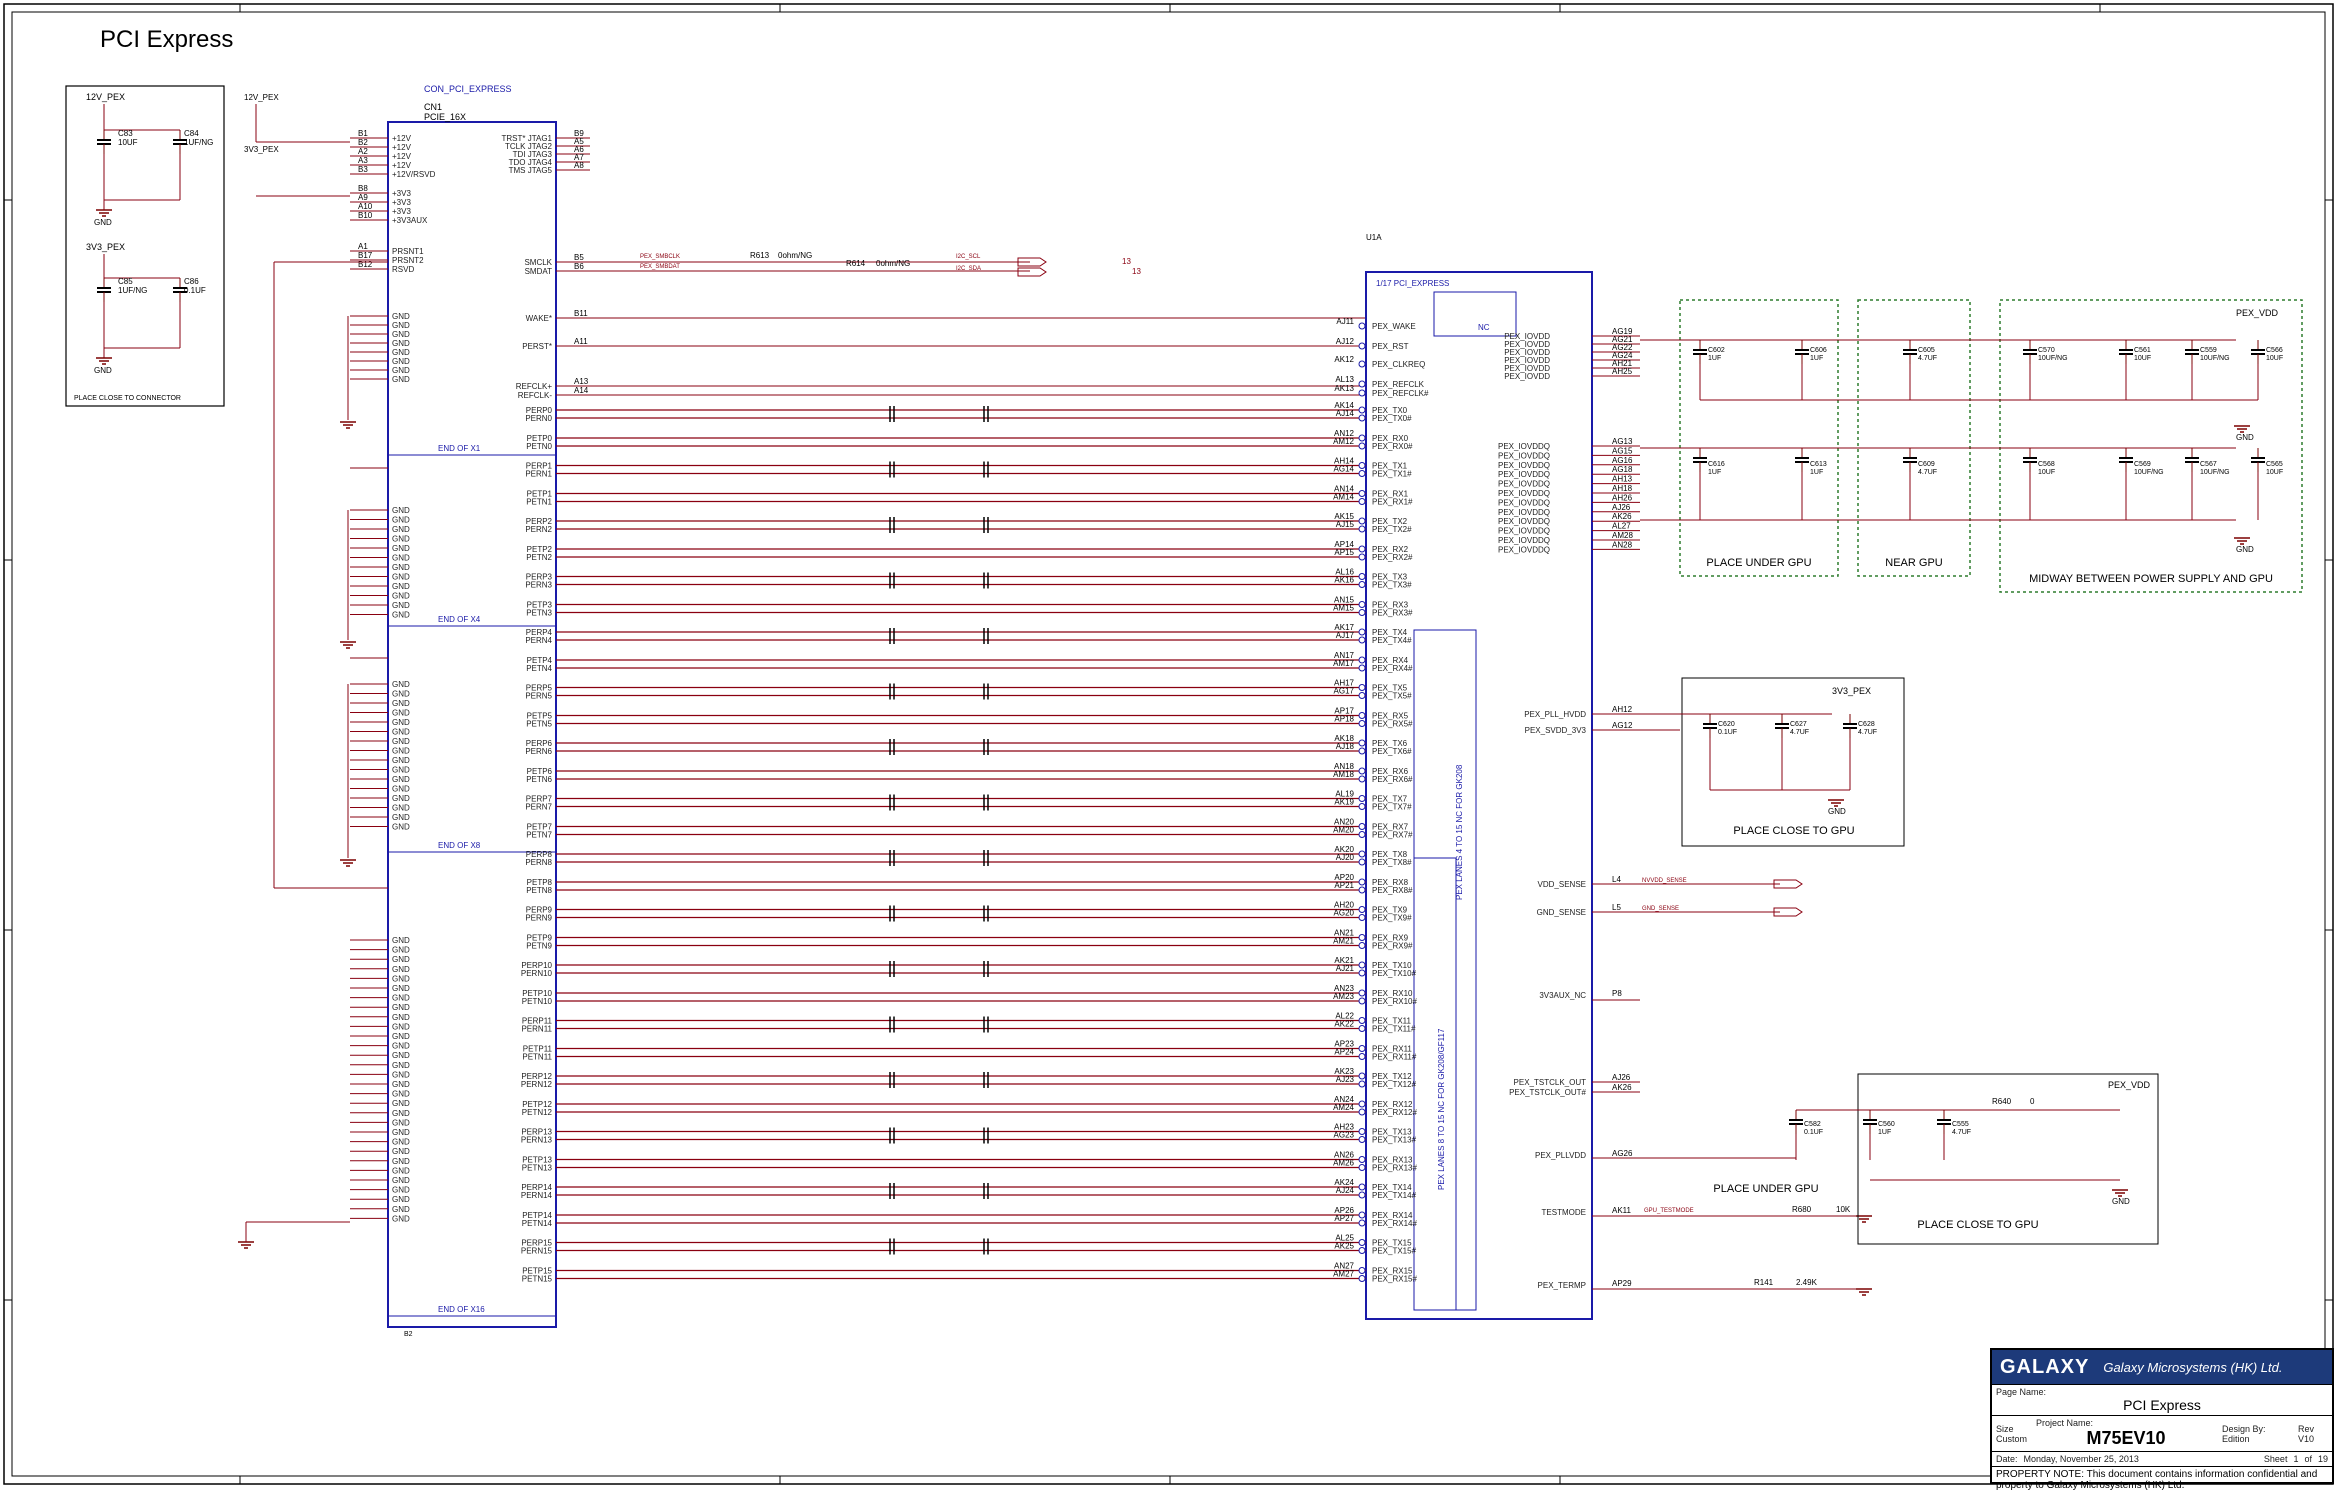 Image resolution: width=2339 pixels, height=1493 pixels. What do you see at coordinates (1343, 830) in the screenshot?
I see `ball-number: AM20` at bounding box center [1343, 830].